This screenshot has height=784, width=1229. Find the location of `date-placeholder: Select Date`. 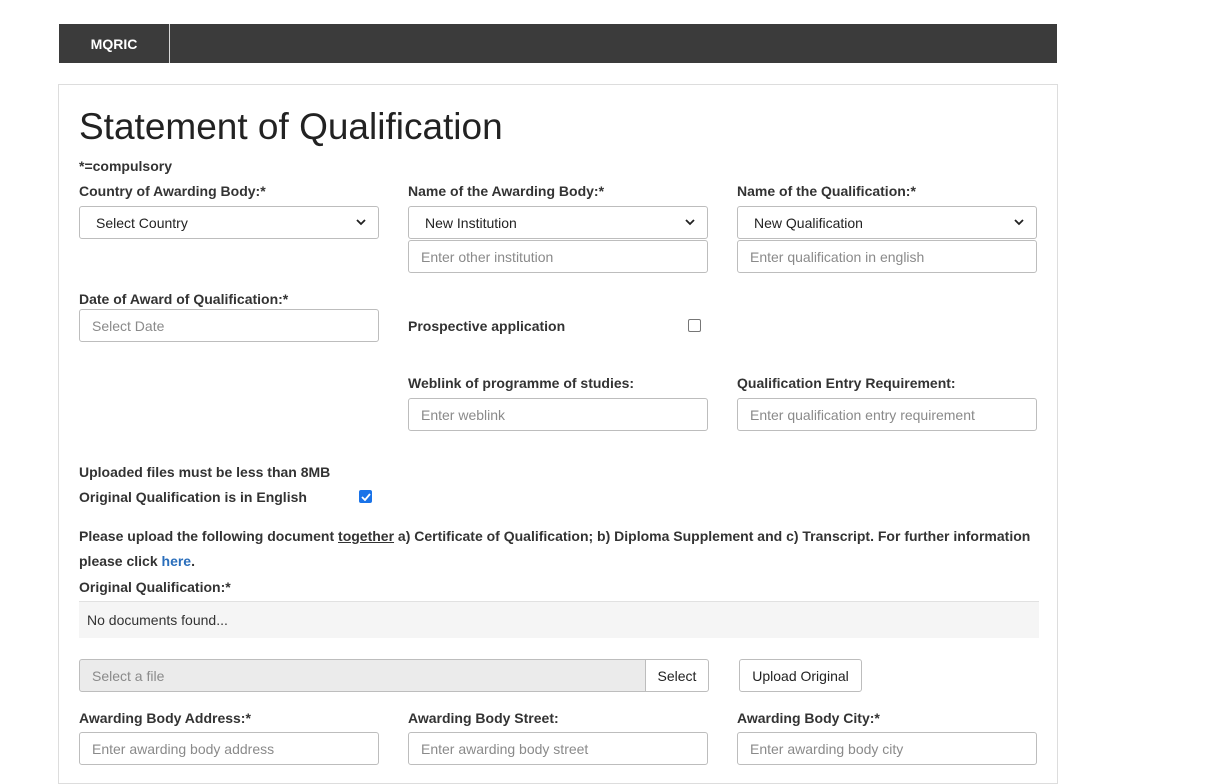

date-placeholder: Select Date is located at coordinates (128, 325).